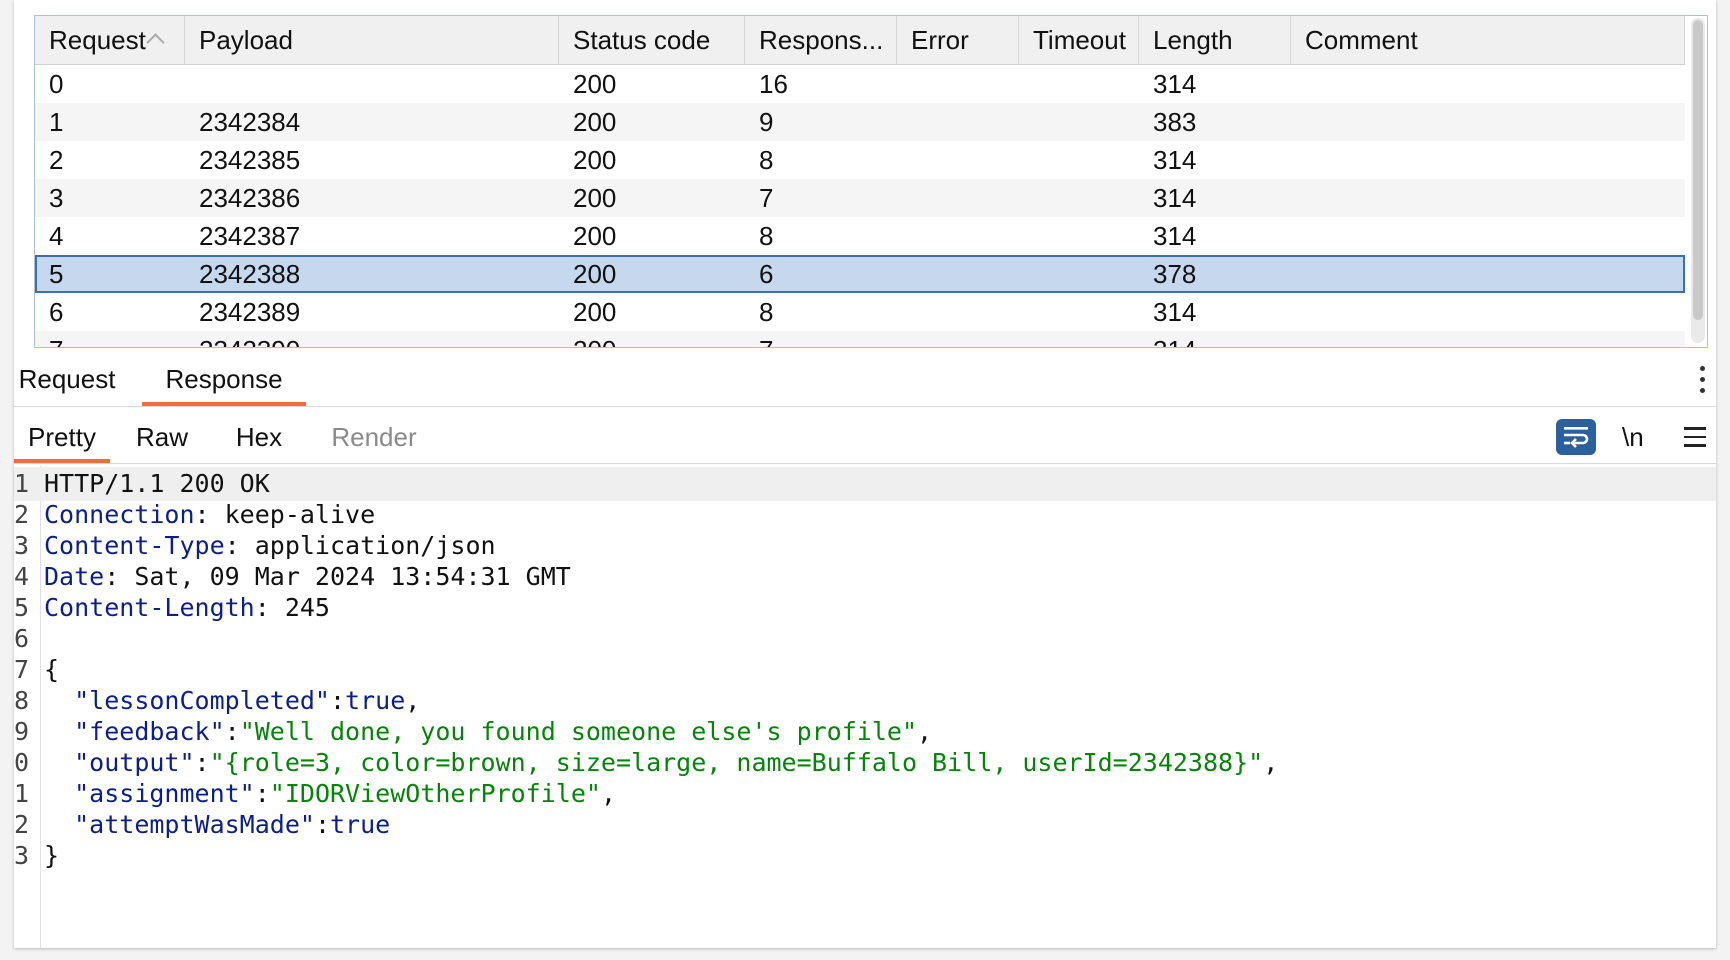  I want to click on tab-pretty: Pretty, so click(62, 435).